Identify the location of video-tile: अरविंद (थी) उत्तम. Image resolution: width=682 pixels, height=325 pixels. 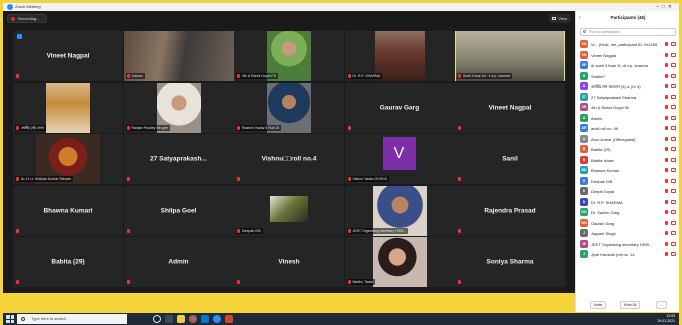
(68, 107).